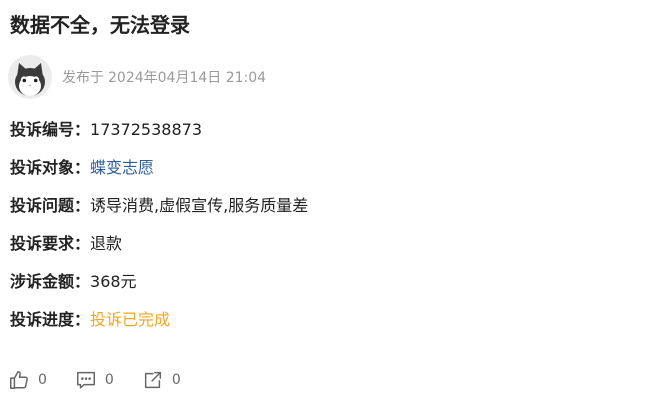 Image resolution: width=660 pixels, height=404 pixels. I want to click on page-title: 数据不全，无法登录, so click(100, 25).